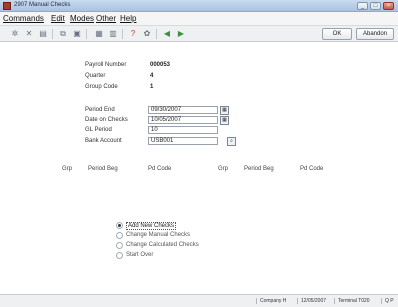 This screenshot has width=398, height=307. I want to click on change-calculated-checks-radio, so click(119, 245).